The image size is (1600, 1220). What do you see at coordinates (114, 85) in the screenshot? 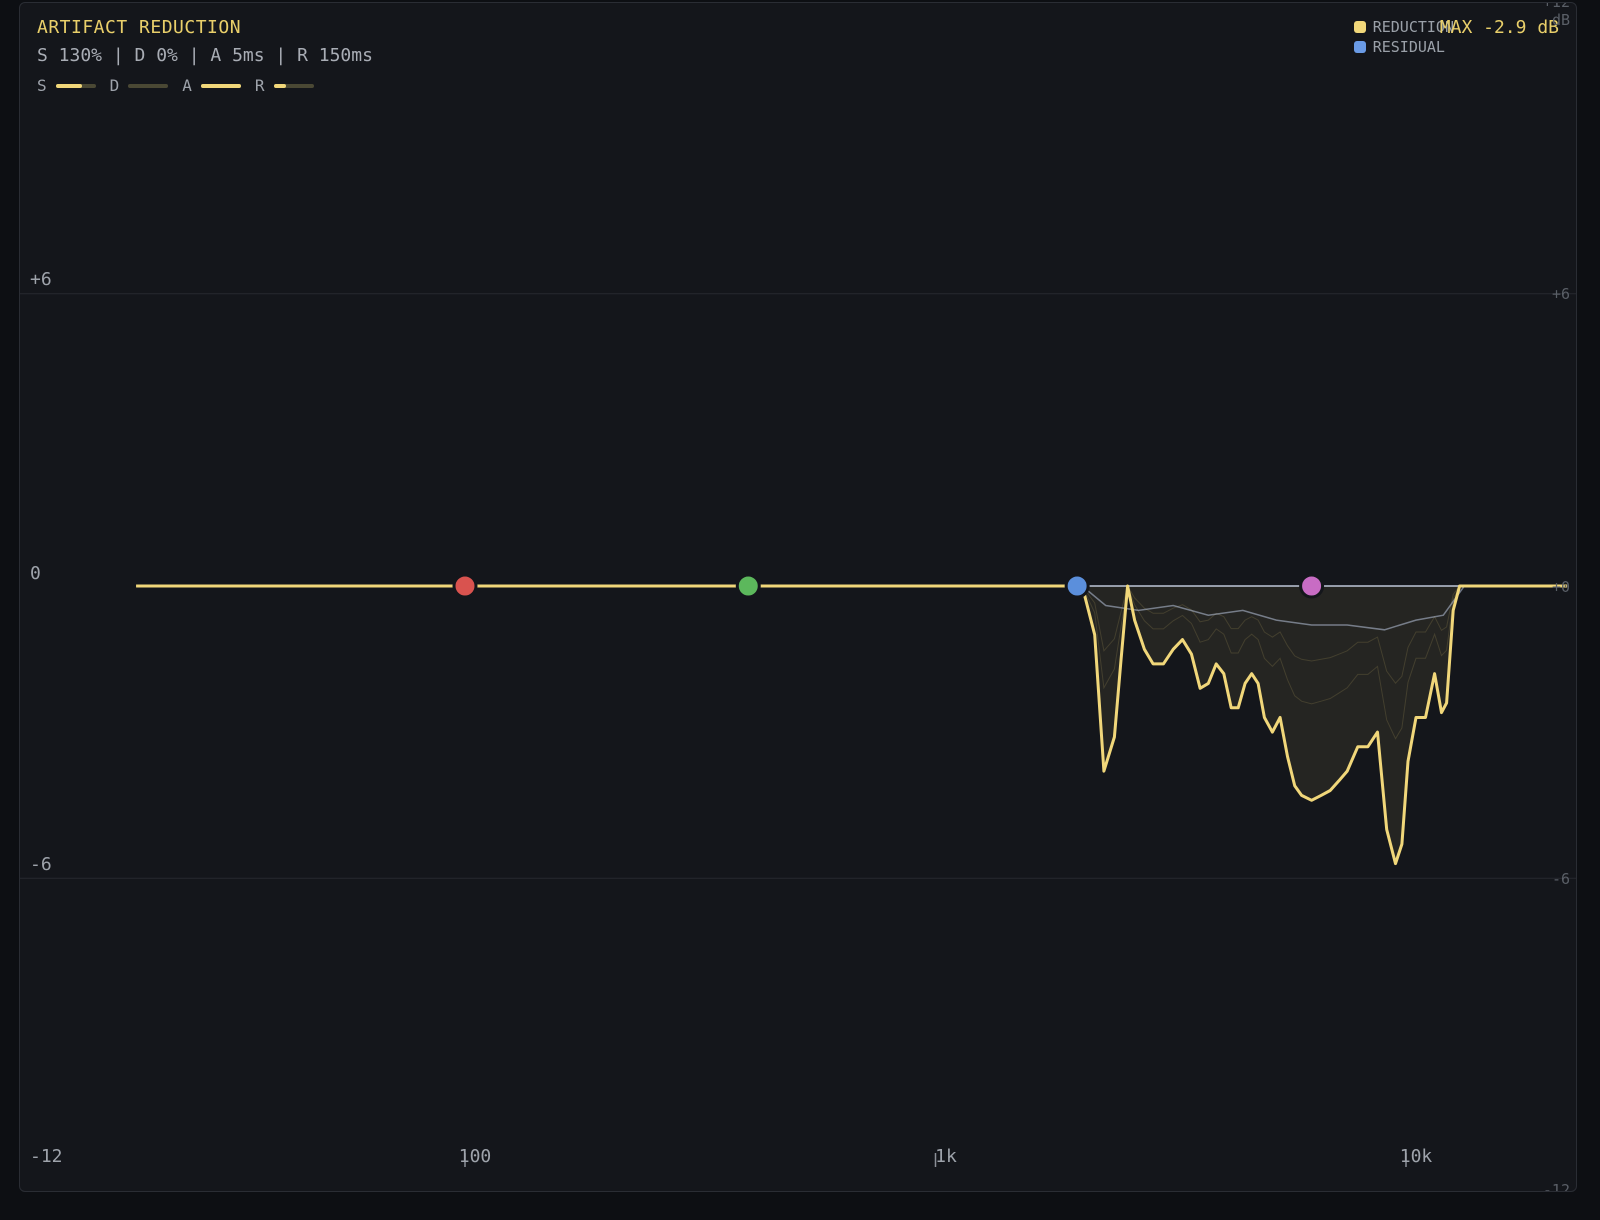
I see `meter-label: D` at bounding box center [114, 85].